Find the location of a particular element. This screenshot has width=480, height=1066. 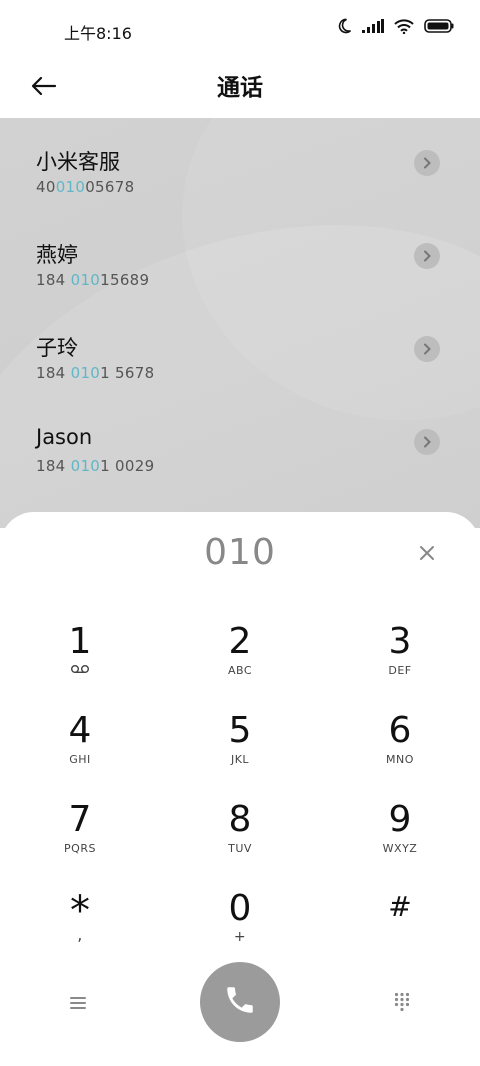

key-2: 2 ABC is located at coordinates (240, 662).